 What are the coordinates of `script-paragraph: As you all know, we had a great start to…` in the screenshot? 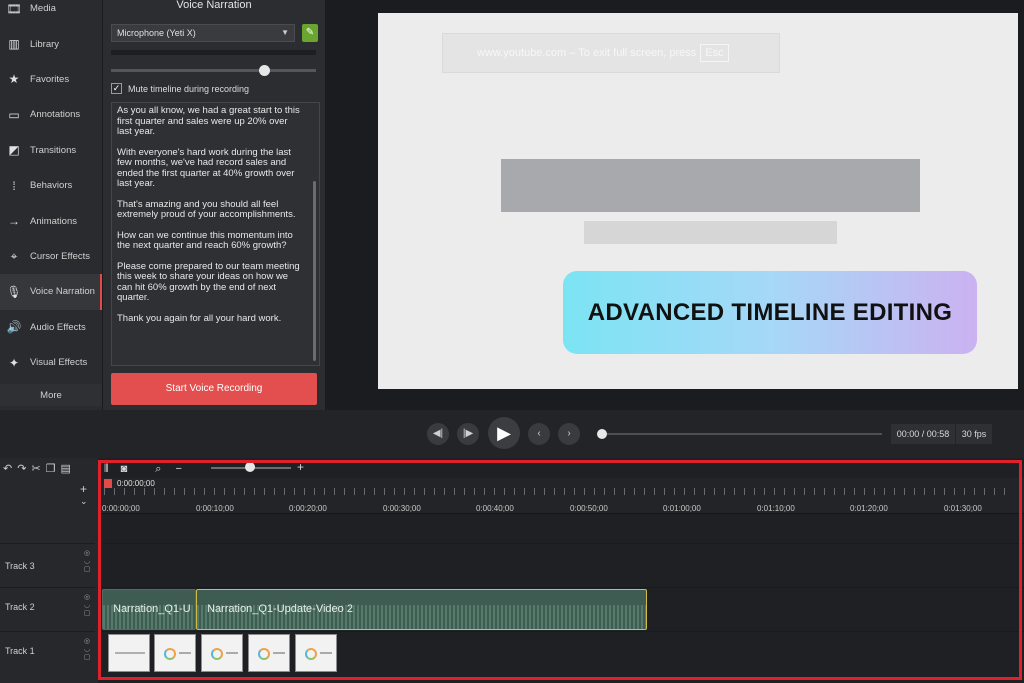 It's located at (208, 121).